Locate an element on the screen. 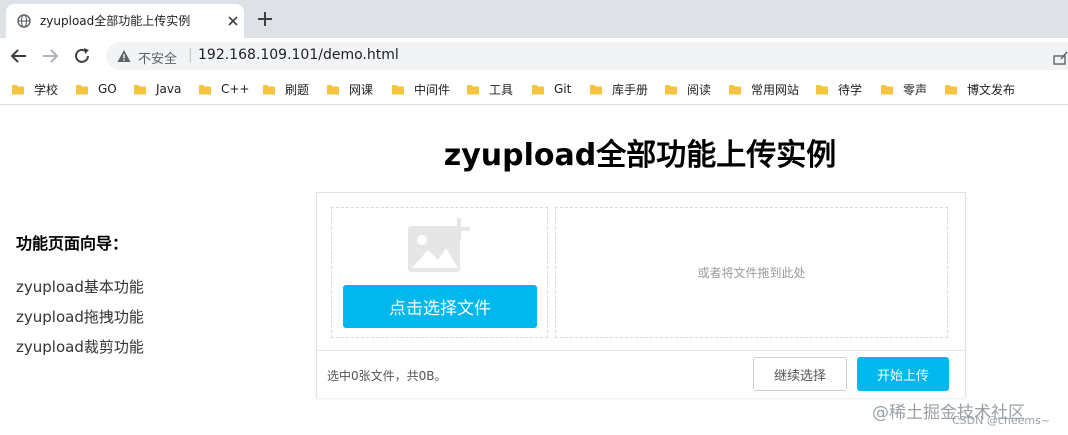 The height and width of the screenshot is (435, 1068). bookmark-item: 工具 is located at coordinates (490, 89).